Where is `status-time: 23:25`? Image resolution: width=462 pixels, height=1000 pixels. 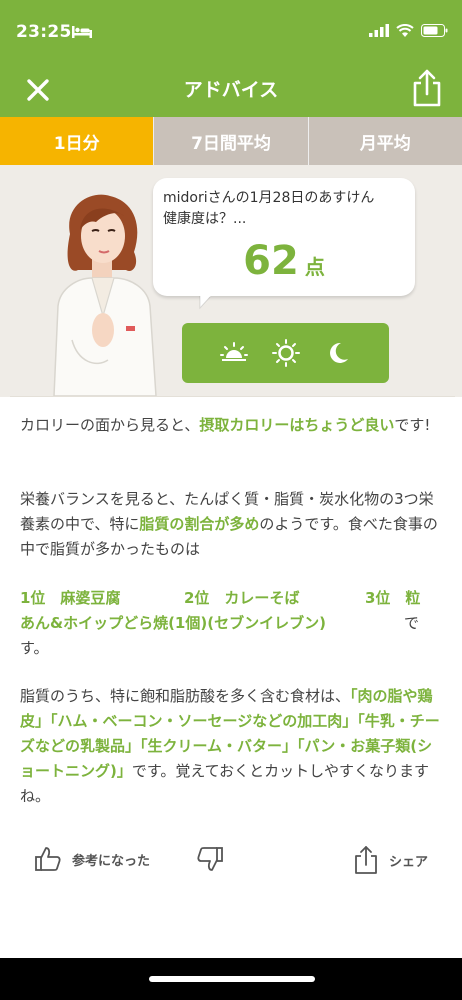
status-time: 23:25 is located at coordinates (44, 32).